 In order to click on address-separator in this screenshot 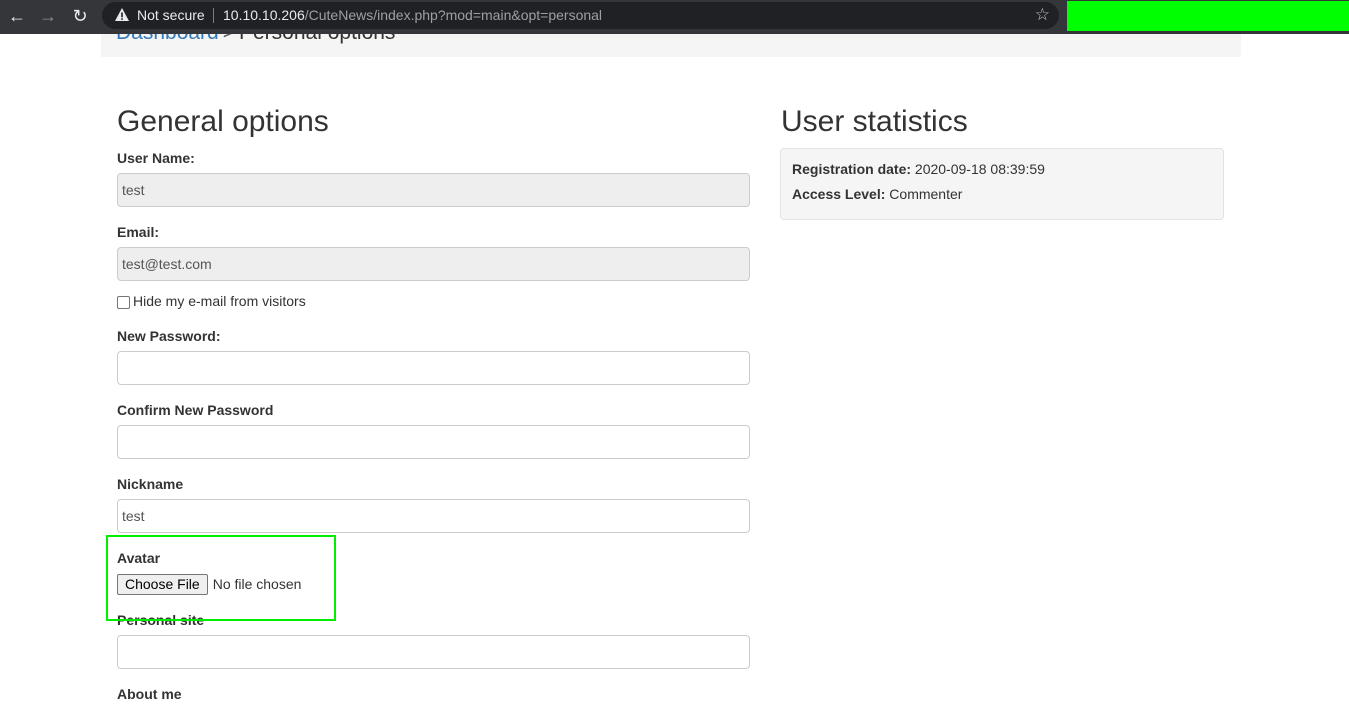, I will do `click(213, 15)`.